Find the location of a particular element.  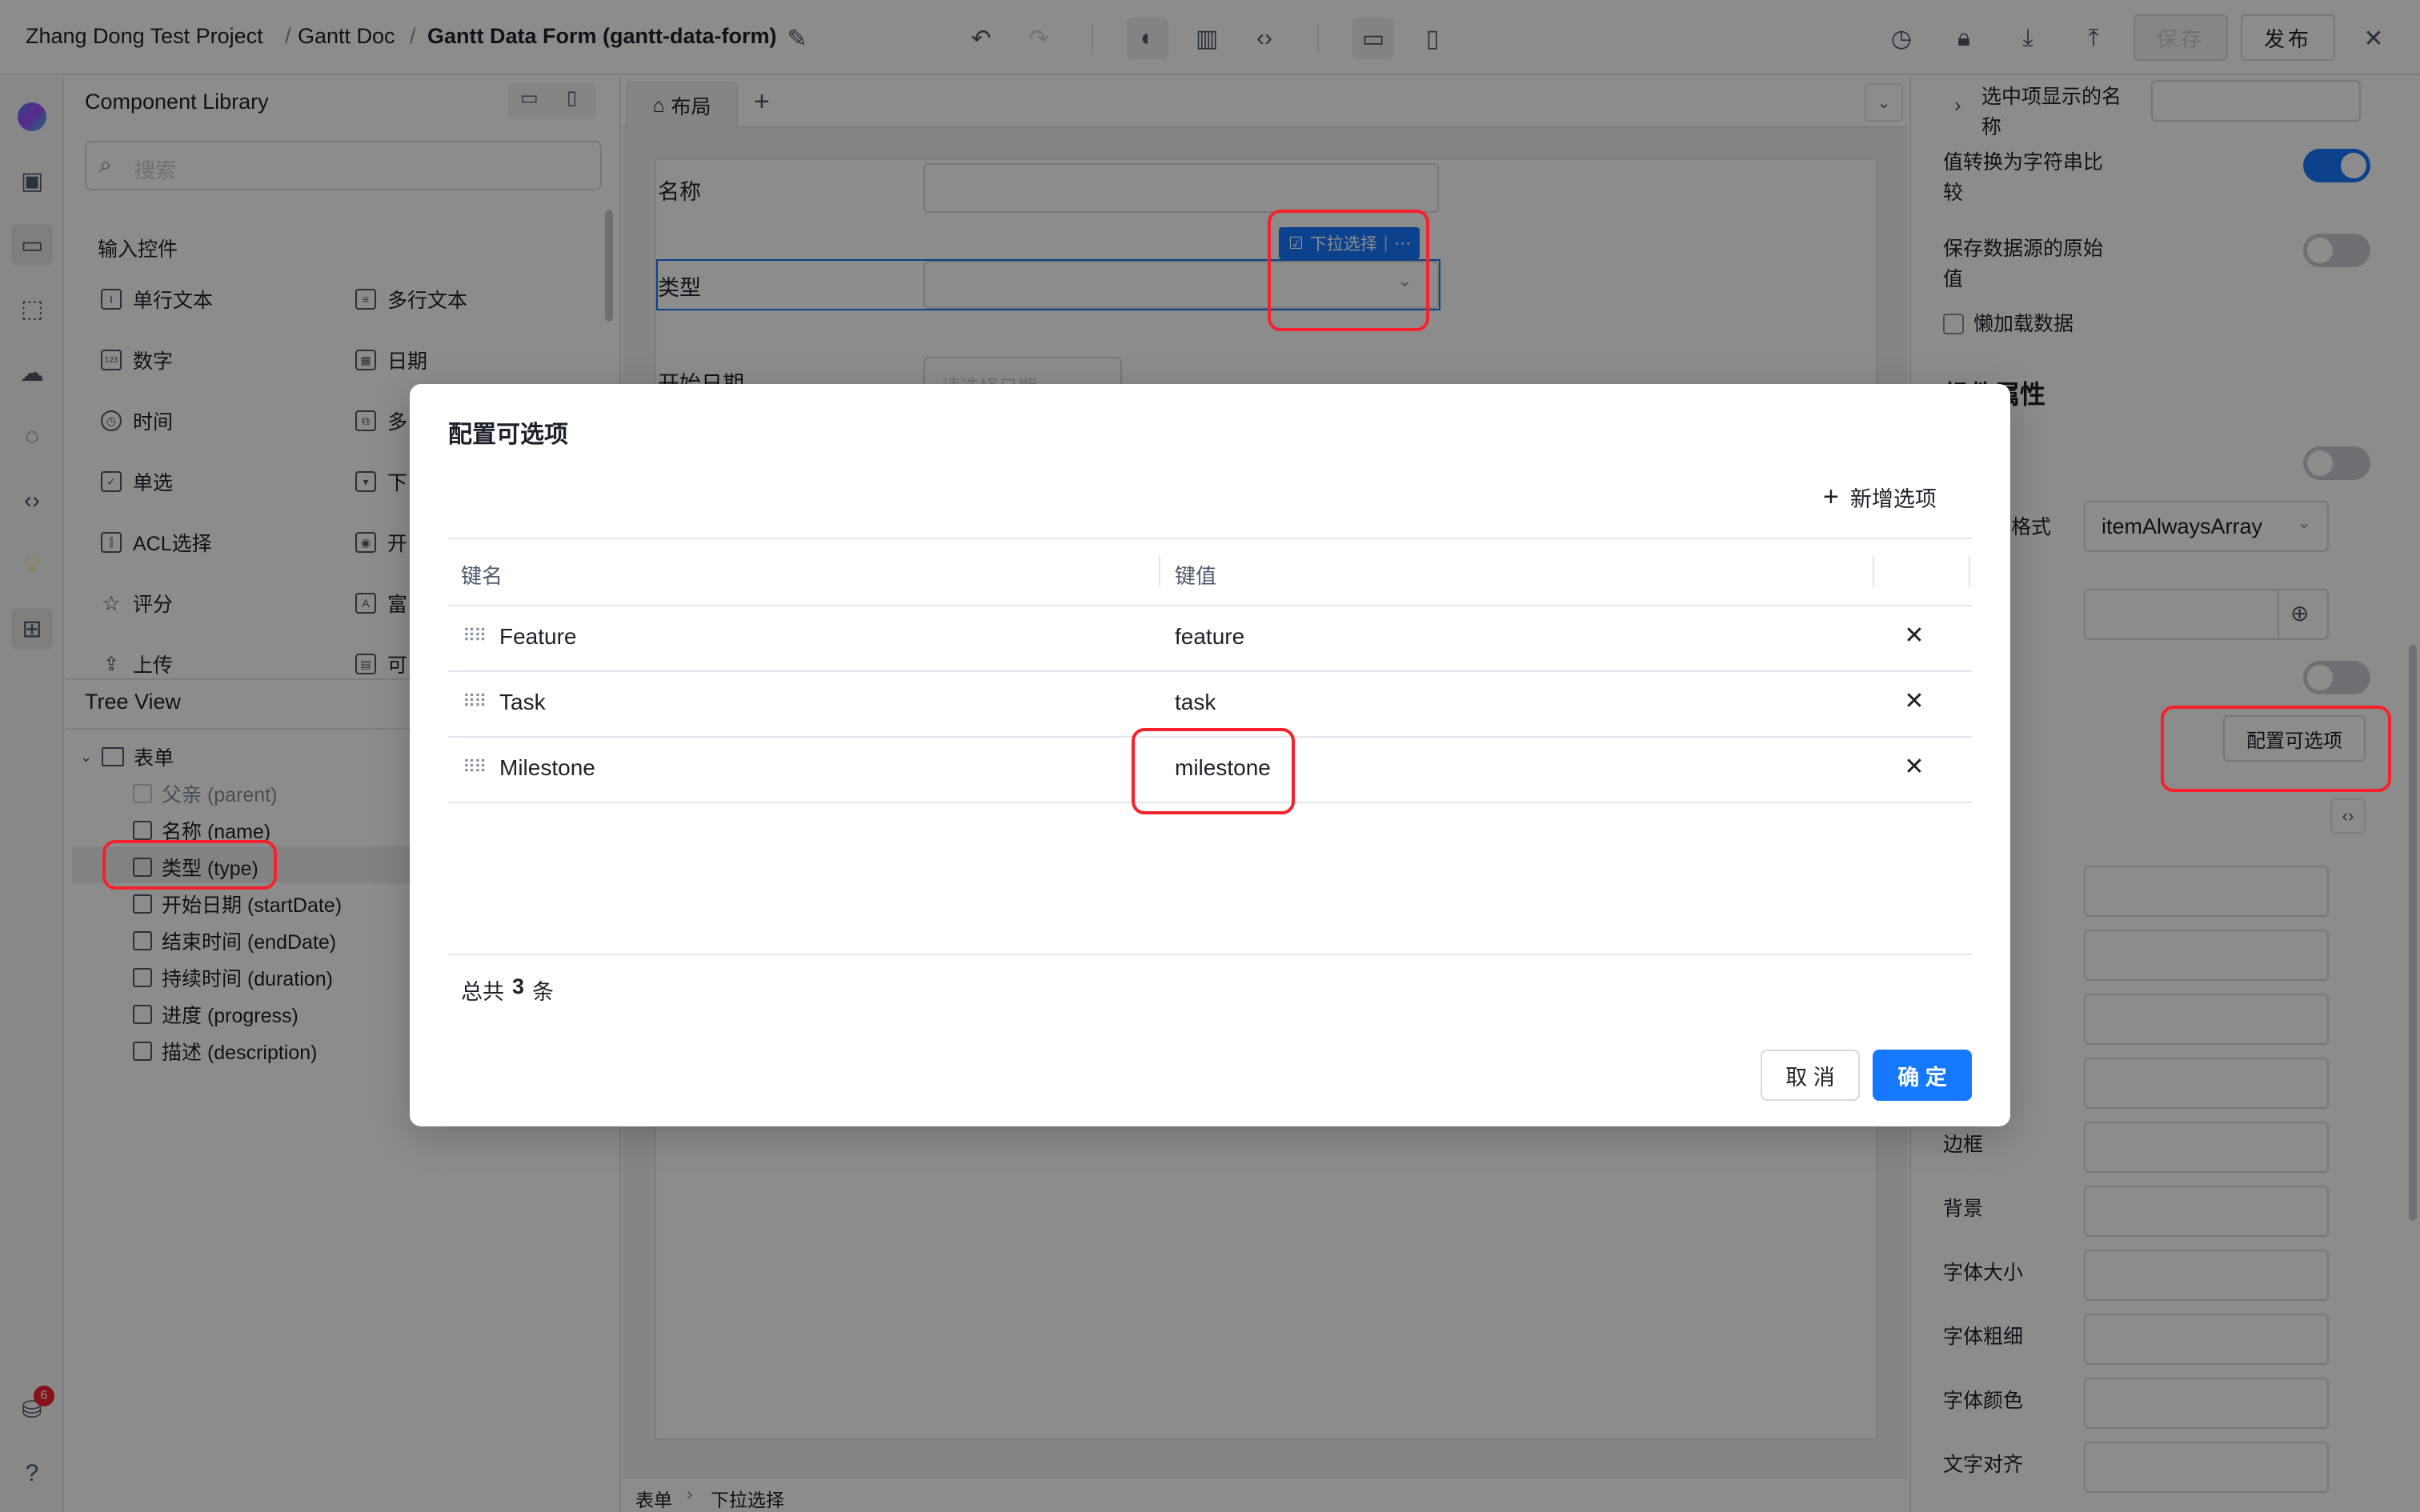

modal-title: 配置可选项 is located at coordinates (508, 435).